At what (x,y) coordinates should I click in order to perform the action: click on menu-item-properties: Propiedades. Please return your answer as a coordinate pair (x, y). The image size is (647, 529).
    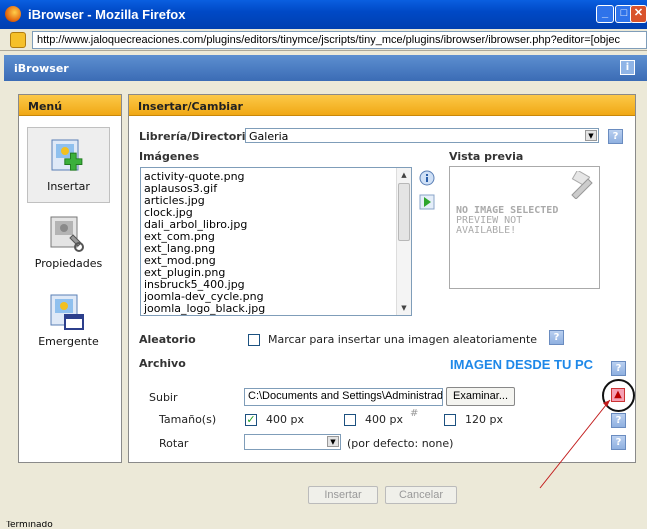
    Looking at the image, I should click on (68, 243).